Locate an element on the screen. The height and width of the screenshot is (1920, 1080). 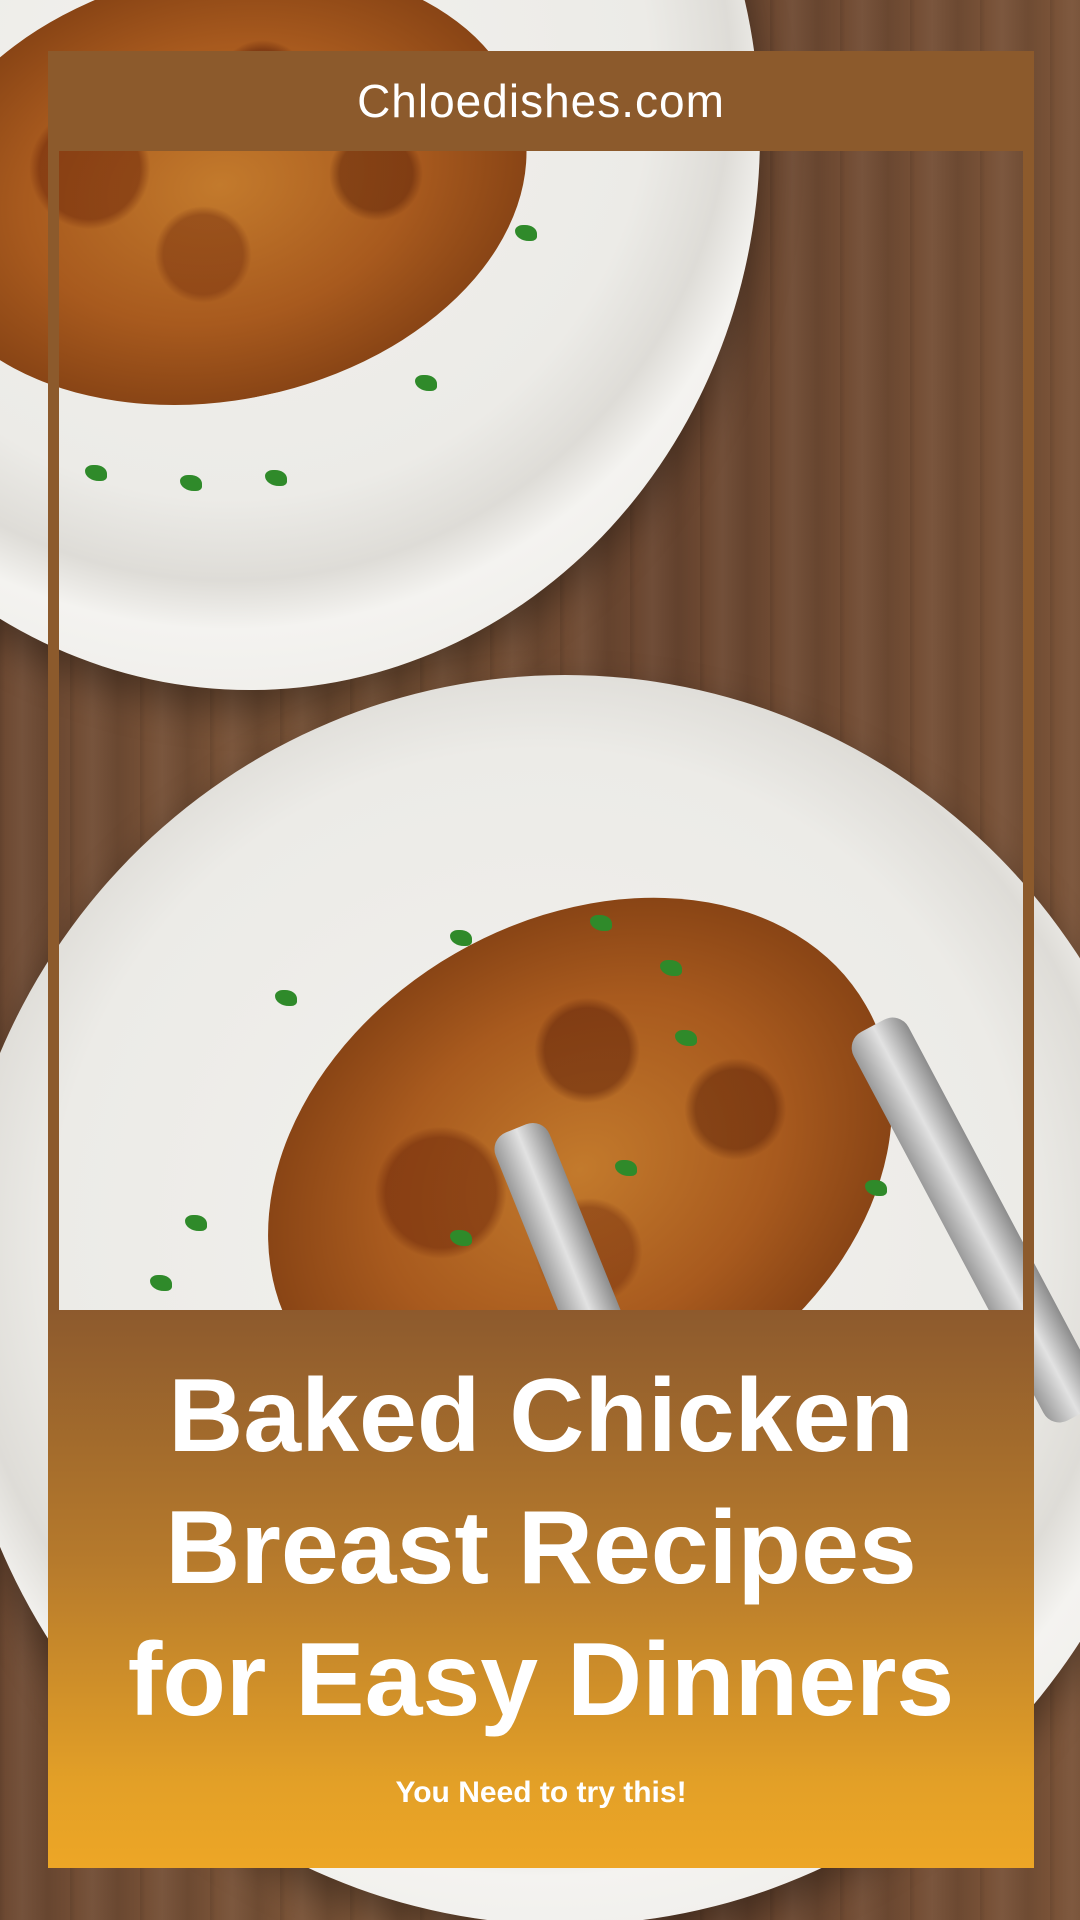
site-name: Chloedishes.com is located at coordinates (541, 101).